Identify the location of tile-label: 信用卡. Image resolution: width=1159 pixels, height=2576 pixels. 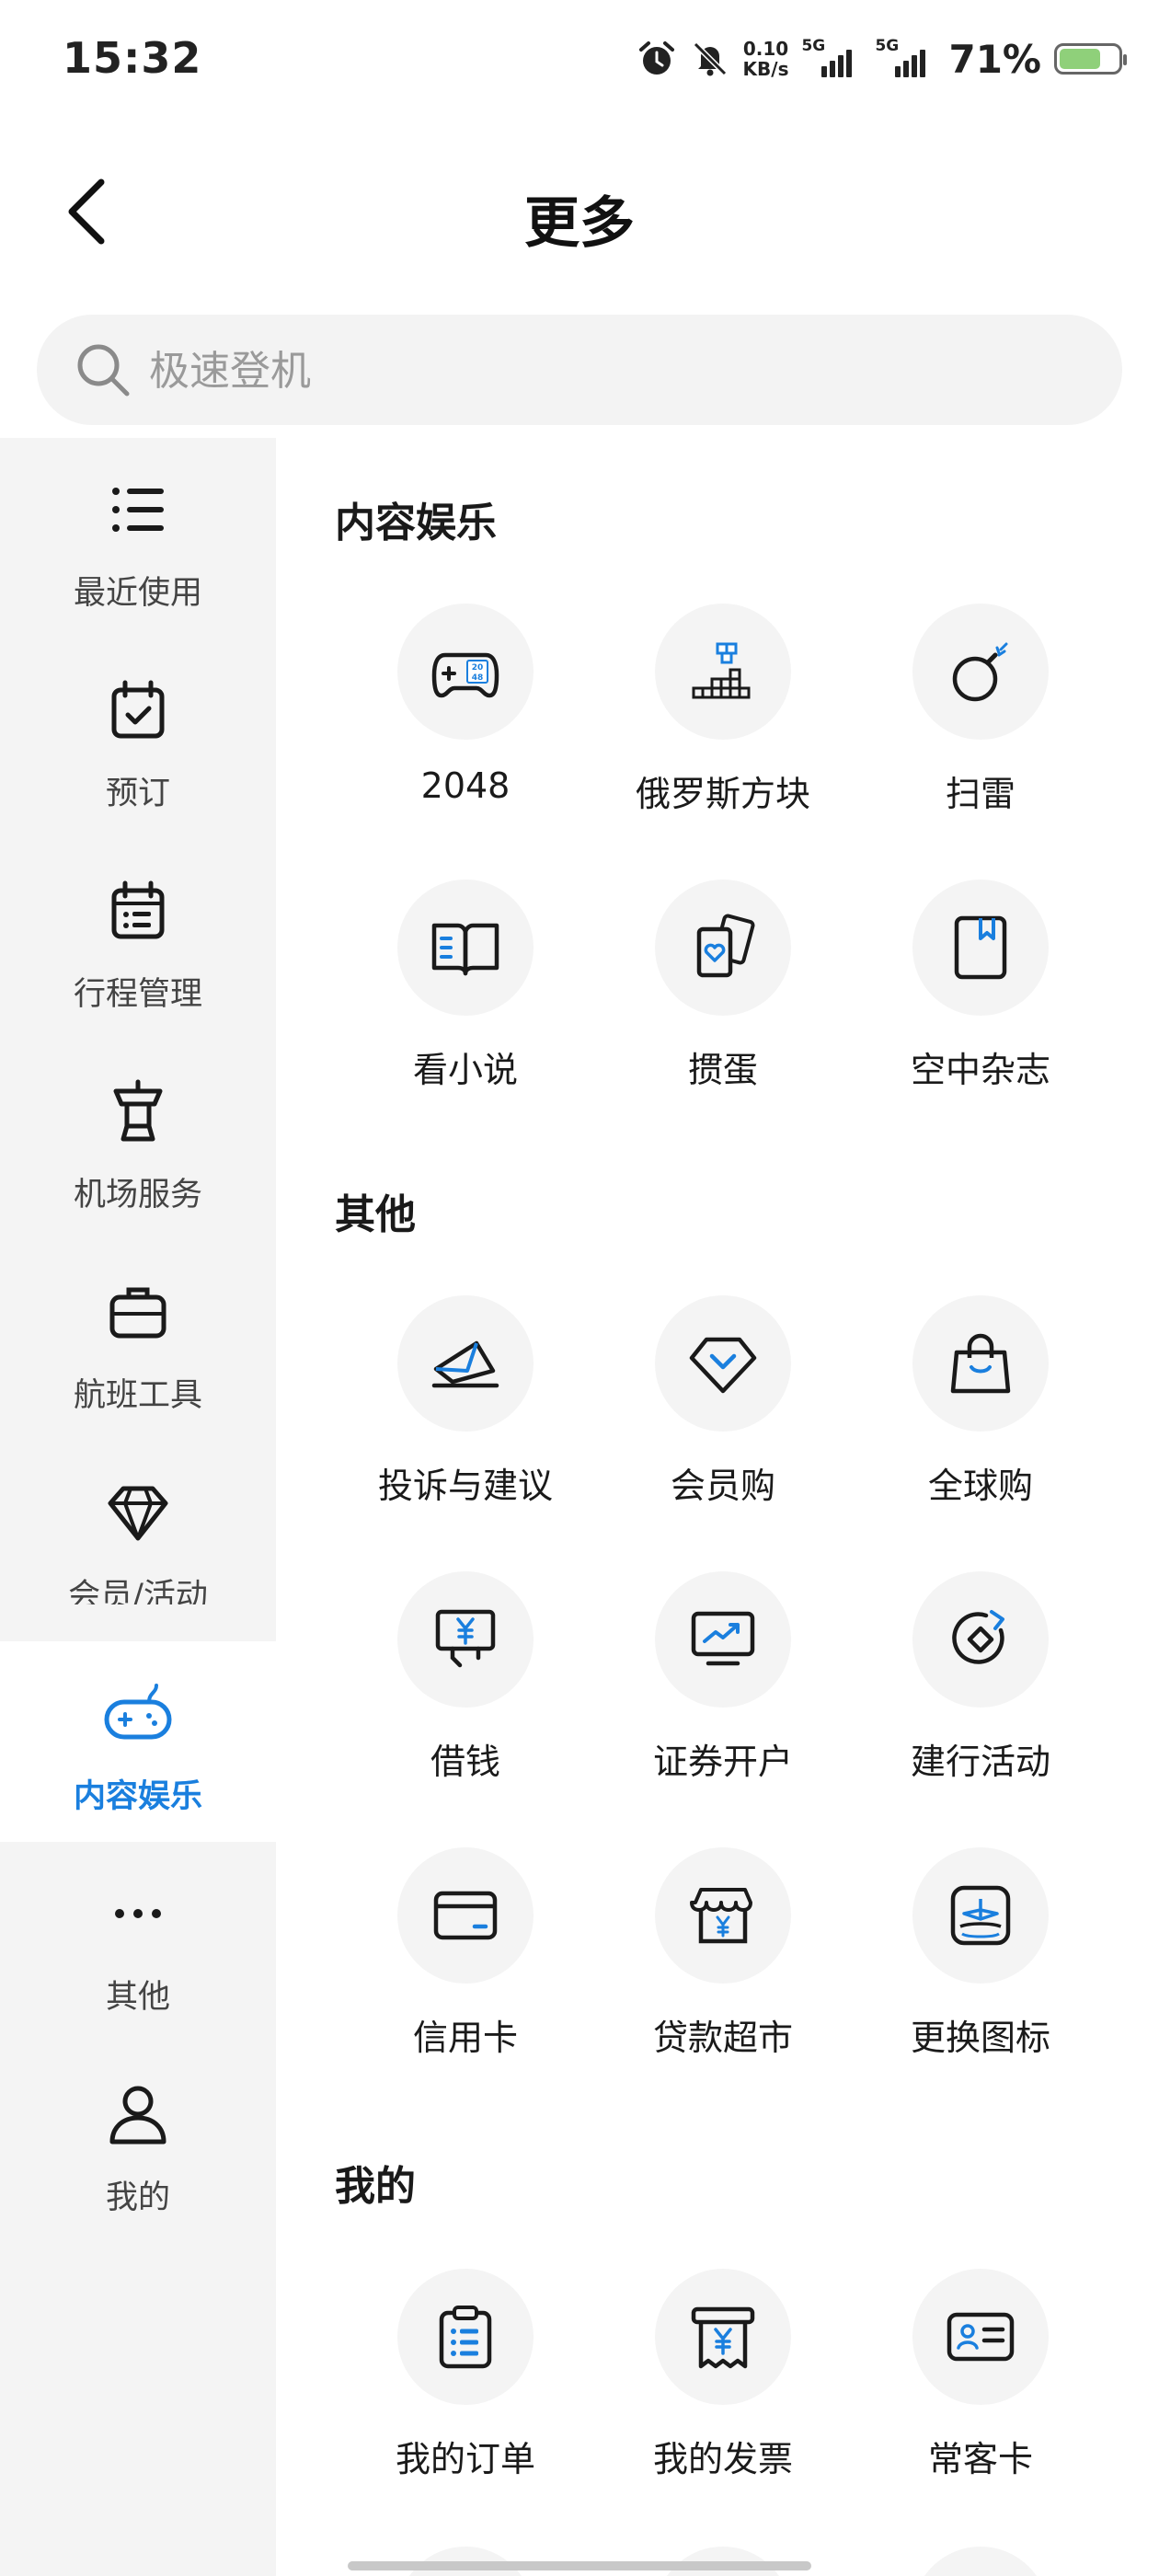
(465, 2038).